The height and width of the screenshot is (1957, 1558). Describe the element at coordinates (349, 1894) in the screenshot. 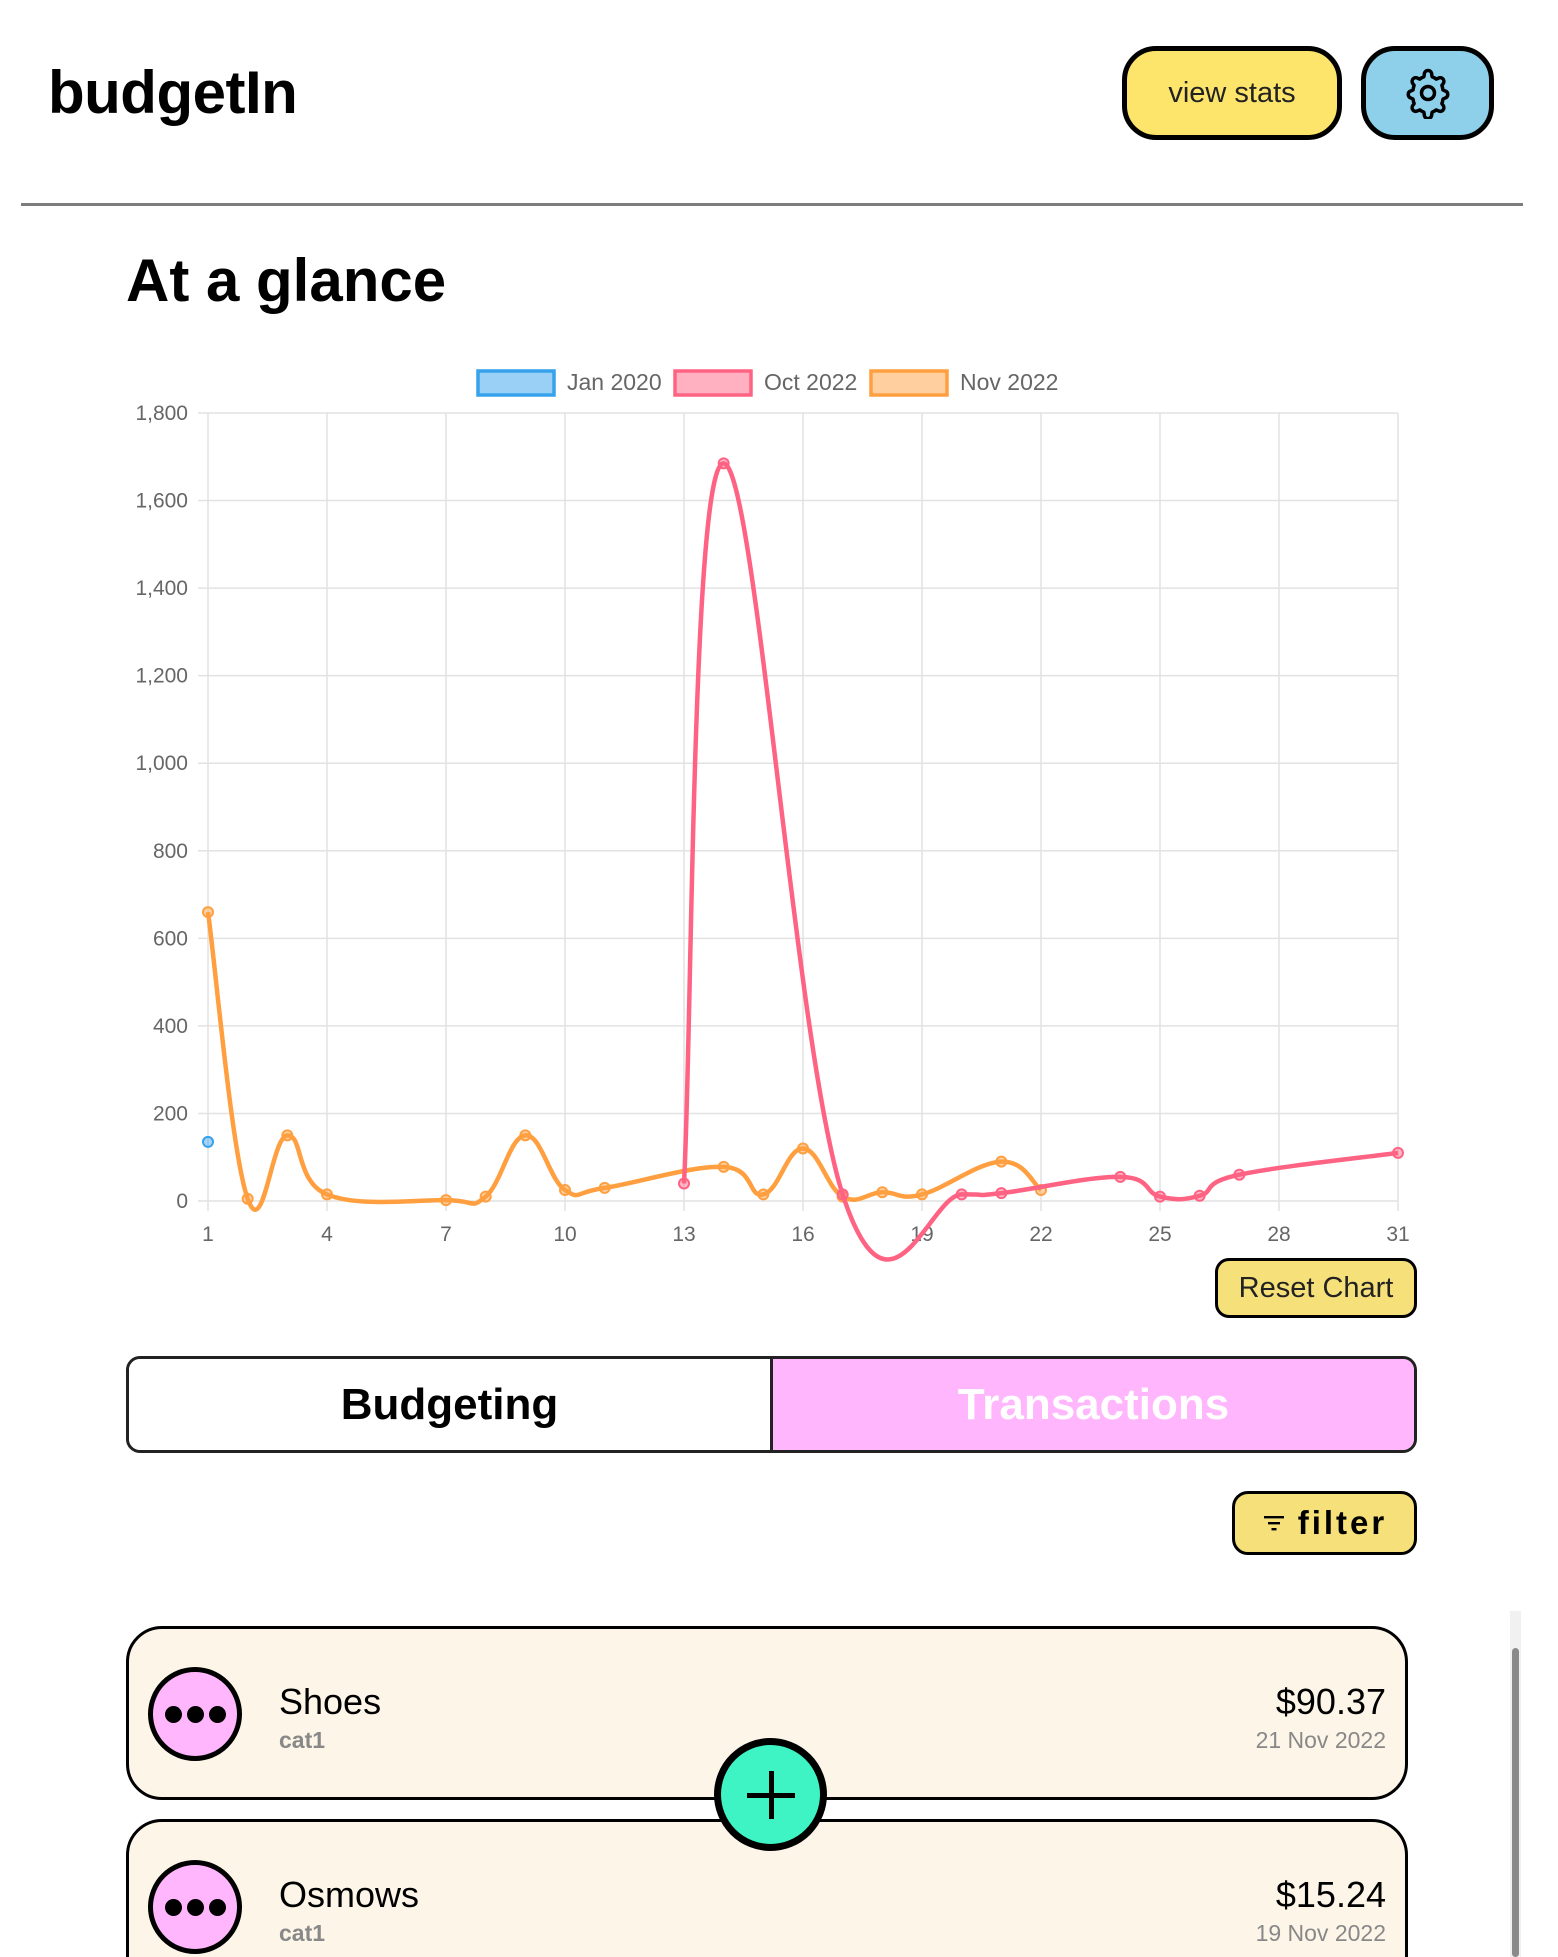

I see `transaction-name: Osmows` at that location.